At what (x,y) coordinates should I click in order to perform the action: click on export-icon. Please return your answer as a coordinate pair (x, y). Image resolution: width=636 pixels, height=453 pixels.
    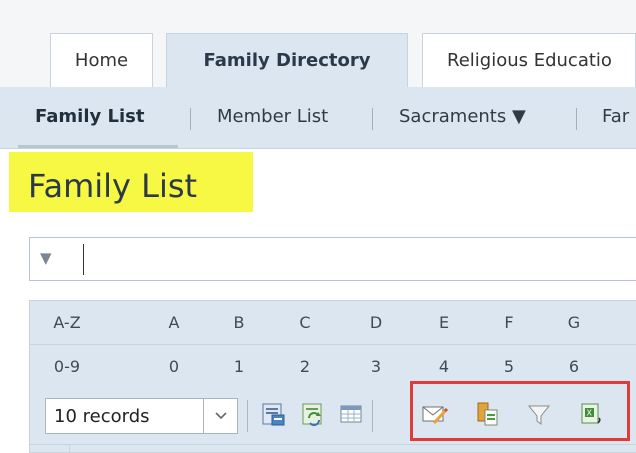
    Looking at the image, I should click on (273, 414).